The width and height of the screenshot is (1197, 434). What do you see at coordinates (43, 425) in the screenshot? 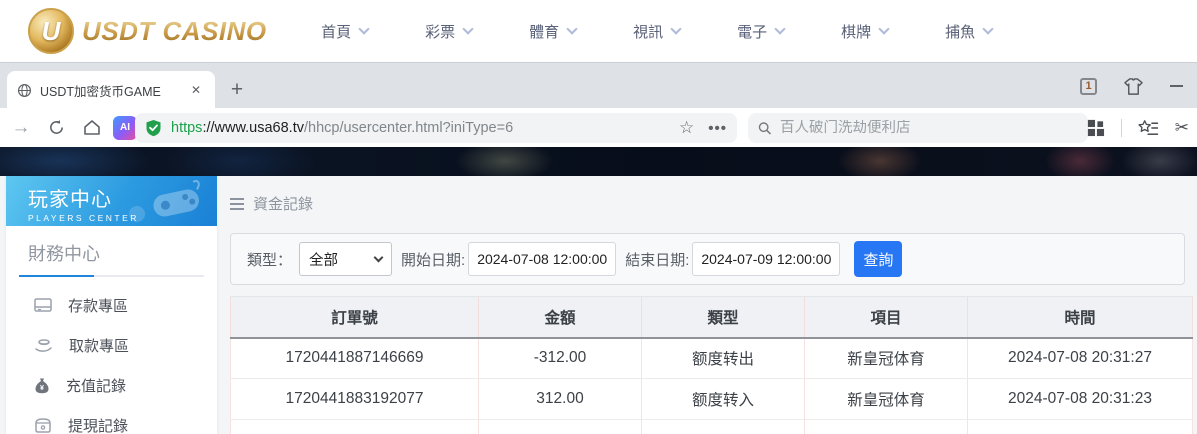
I see `wallet-icon` at bounding box center [43, 425].